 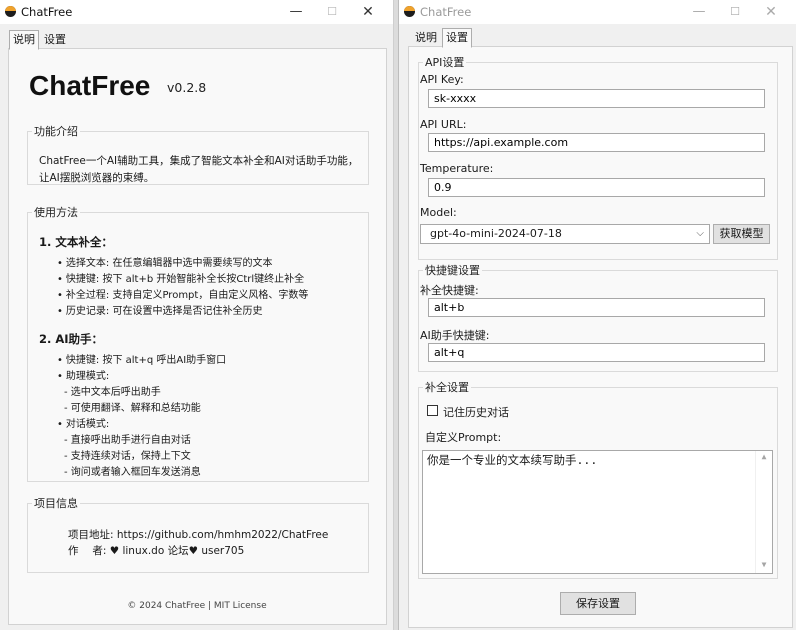 I want to click on completion-hotkey-label: 补全快捷键:, so click(x=449, y=290).